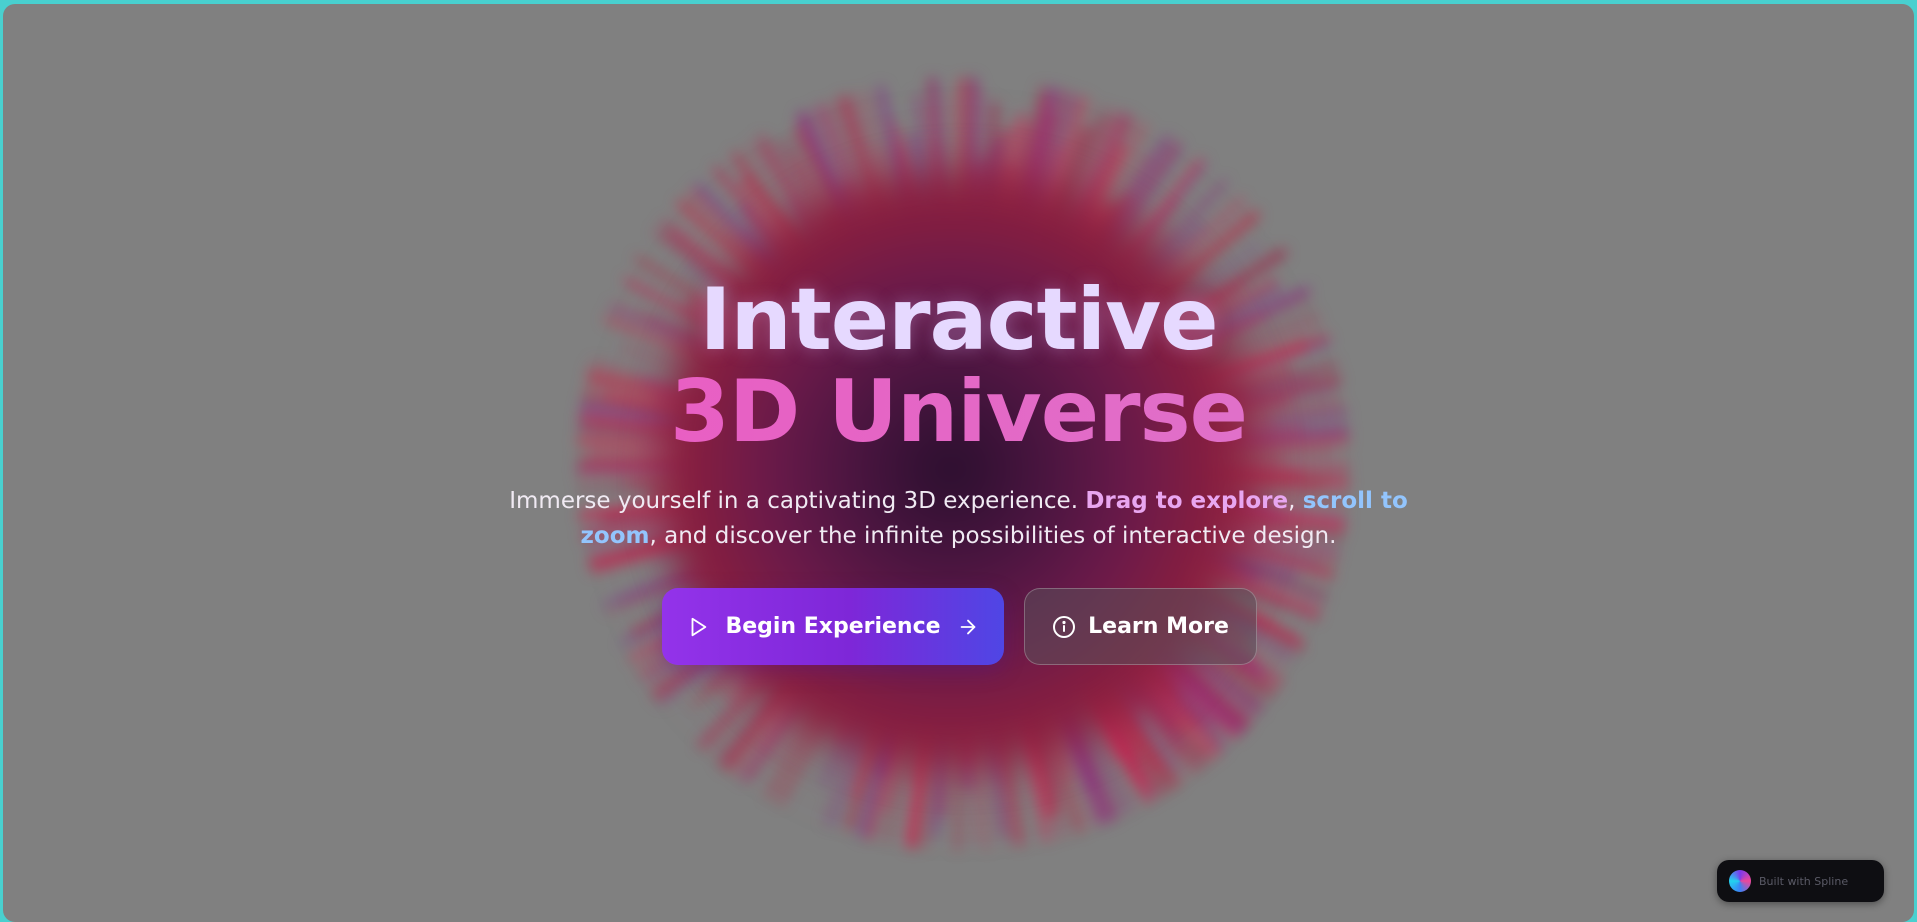  I want to click on begin-experience-label: Begin Experience, so click(833, 626).